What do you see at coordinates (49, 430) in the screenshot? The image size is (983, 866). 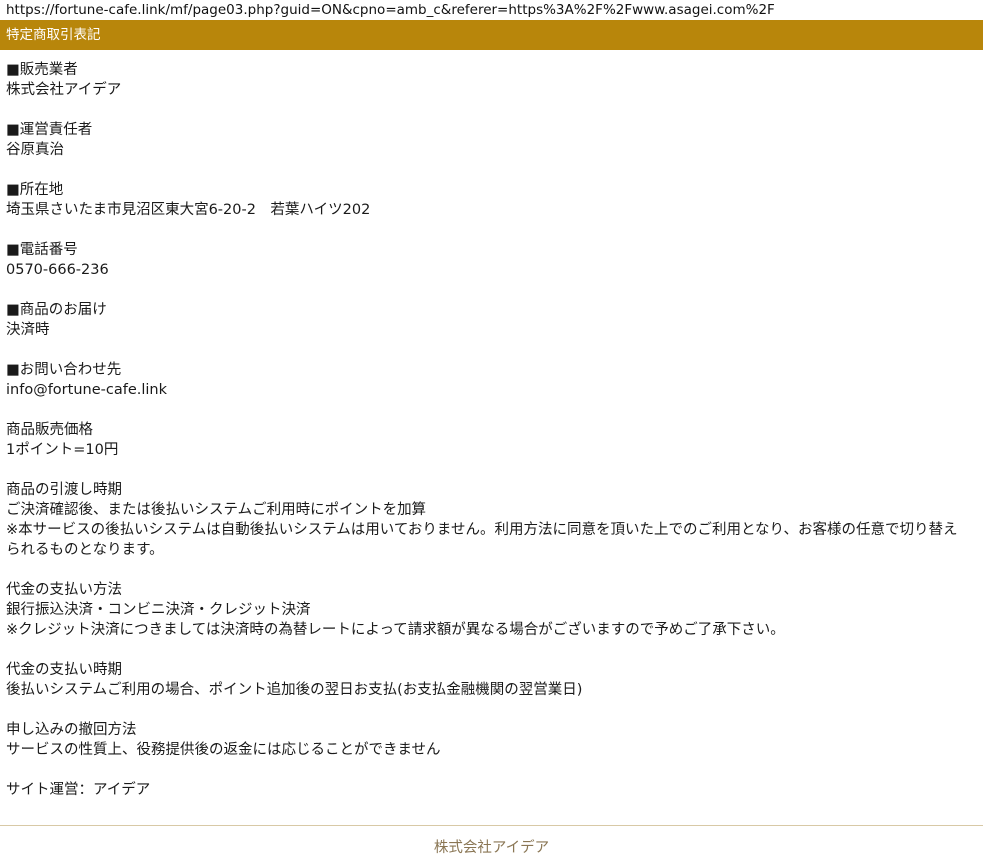 I see `section-label: 商品販売価格` at bounding box center [49, 430].